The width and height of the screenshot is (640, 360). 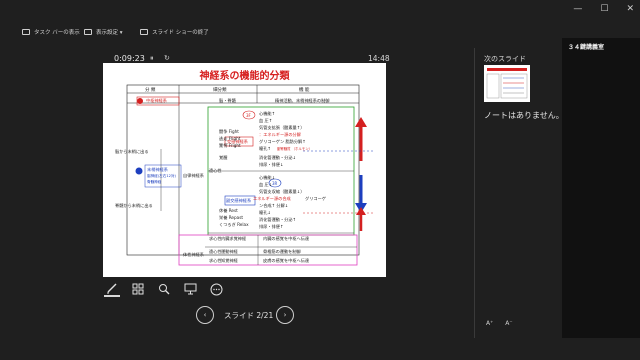 I want to click on slide-navigation: ‹ スライド 2/21 ›, so click(x=246, y=316).